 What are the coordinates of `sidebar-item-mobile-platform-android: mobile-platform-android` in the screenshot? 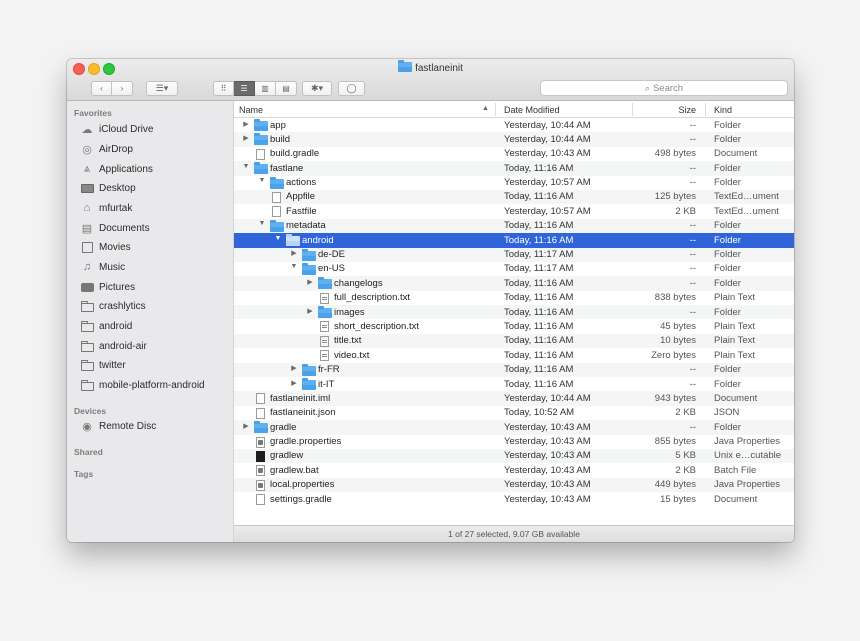 It's located at (142, 385).